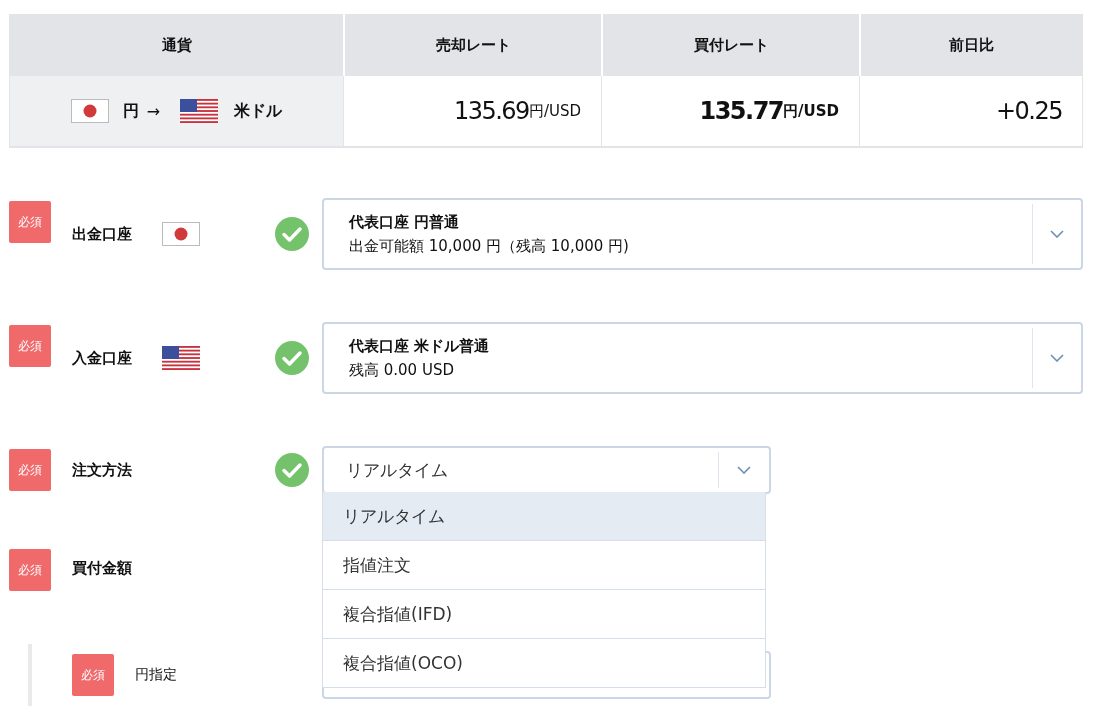 The height and width of the screenshot is (711, 1101). What do you see at coordinates (102, 234) in the screenshot?
I see `field-label: 出金口座` at bounding box center [102, 234].